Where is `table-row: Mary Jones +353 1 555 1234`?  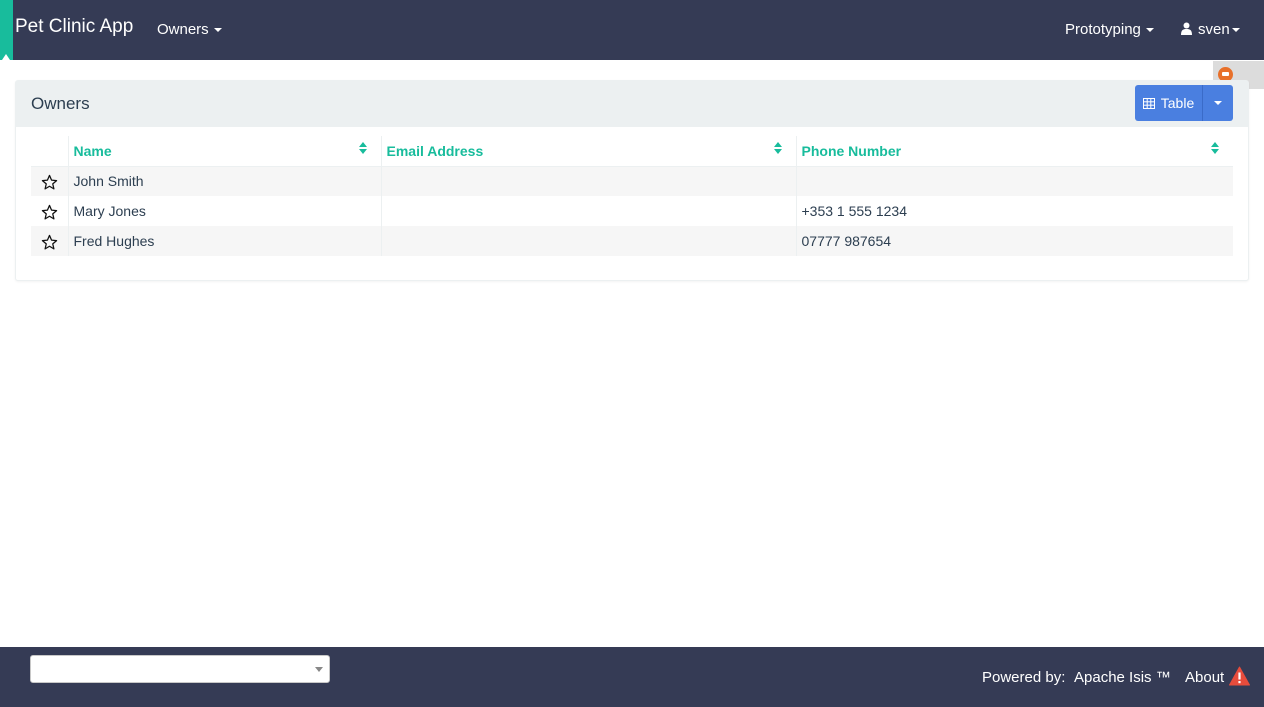 table-row: Mary Jones +353 1 555 1234 is located at coordinates (632, 211).